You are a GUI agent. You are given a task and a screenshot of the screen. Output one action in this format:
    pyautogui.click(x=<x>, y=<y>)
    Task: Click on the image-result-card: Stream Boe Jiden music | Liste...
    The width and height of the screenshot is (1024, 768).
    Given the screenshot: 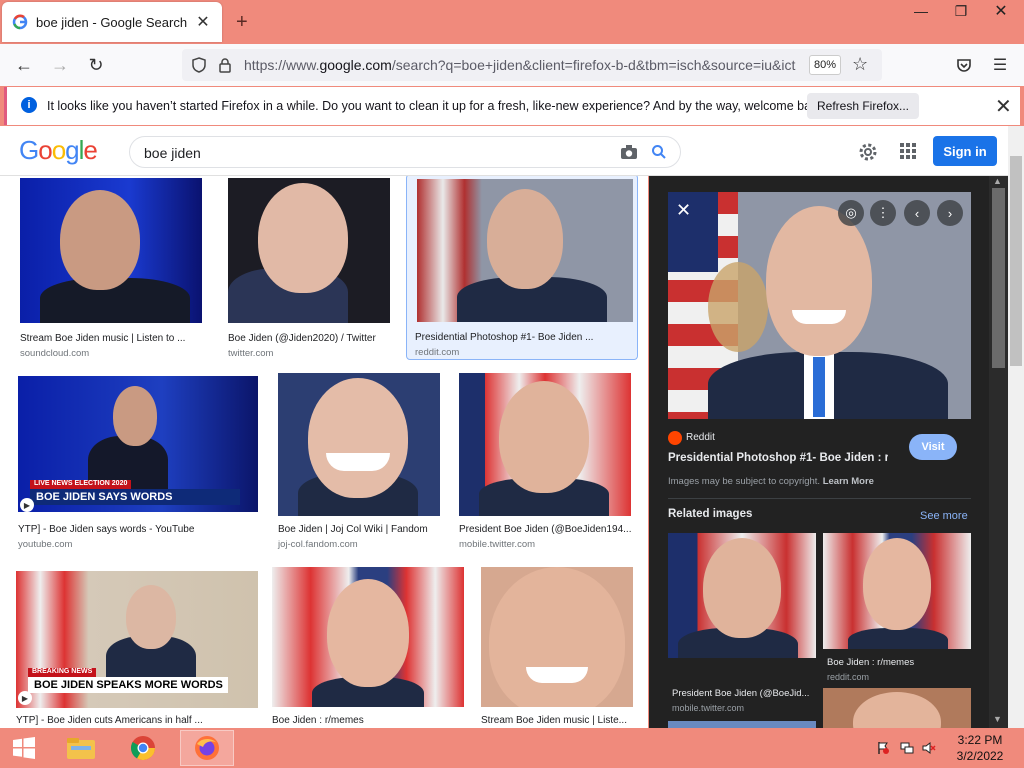 What is the action you would take?
    pyautogui.click(x=558, y=647)
    